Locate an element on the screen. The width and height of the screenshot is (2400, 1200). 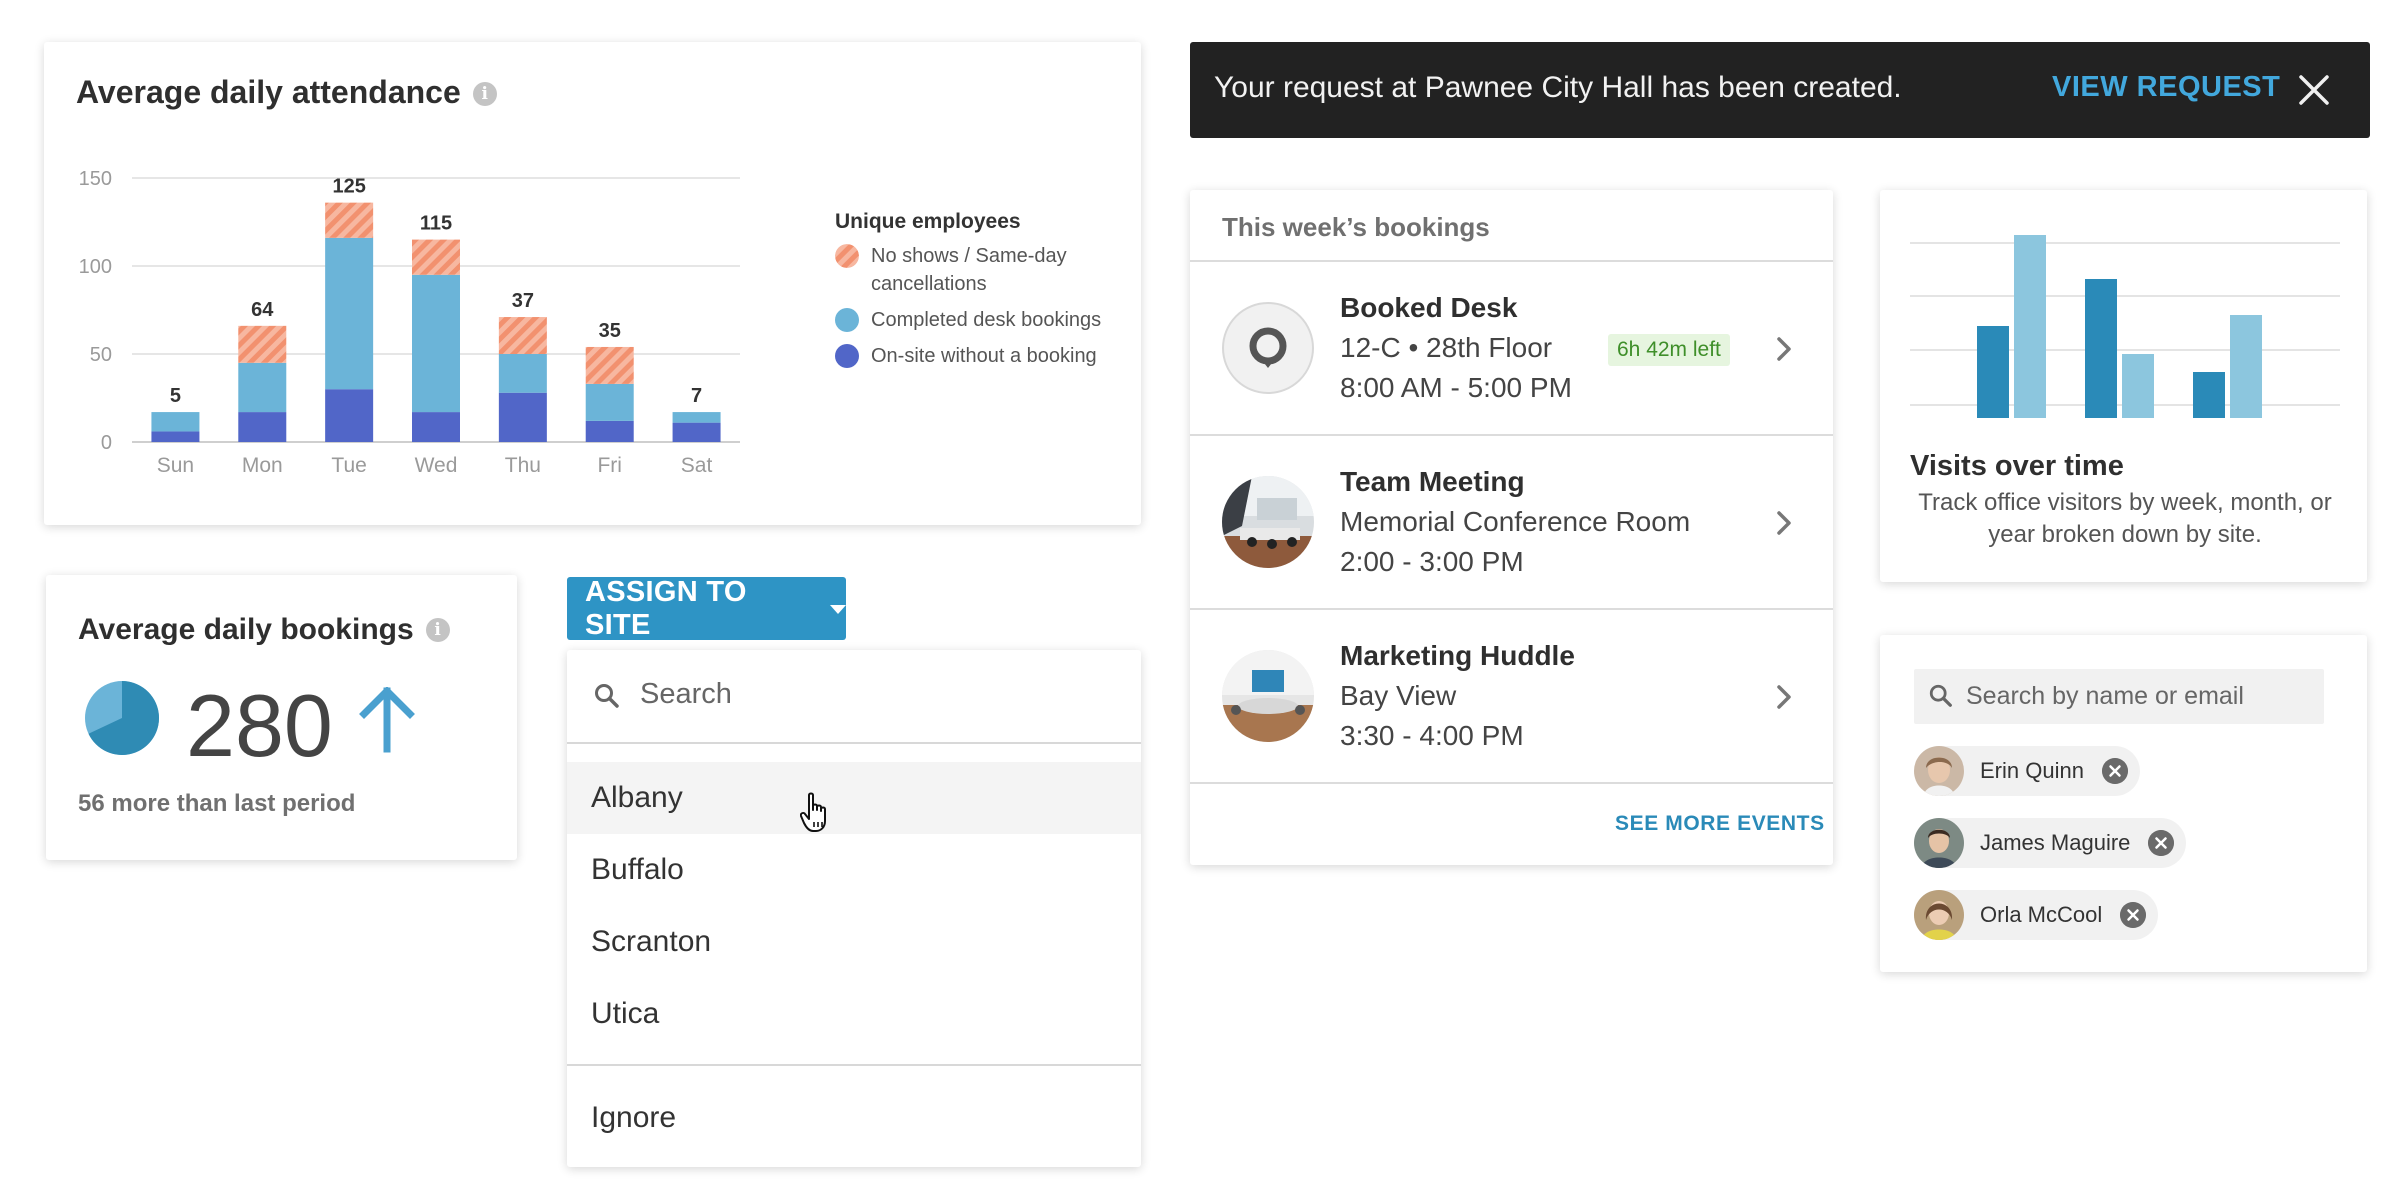
caret-down-icon is located at coordinates (838, 609).